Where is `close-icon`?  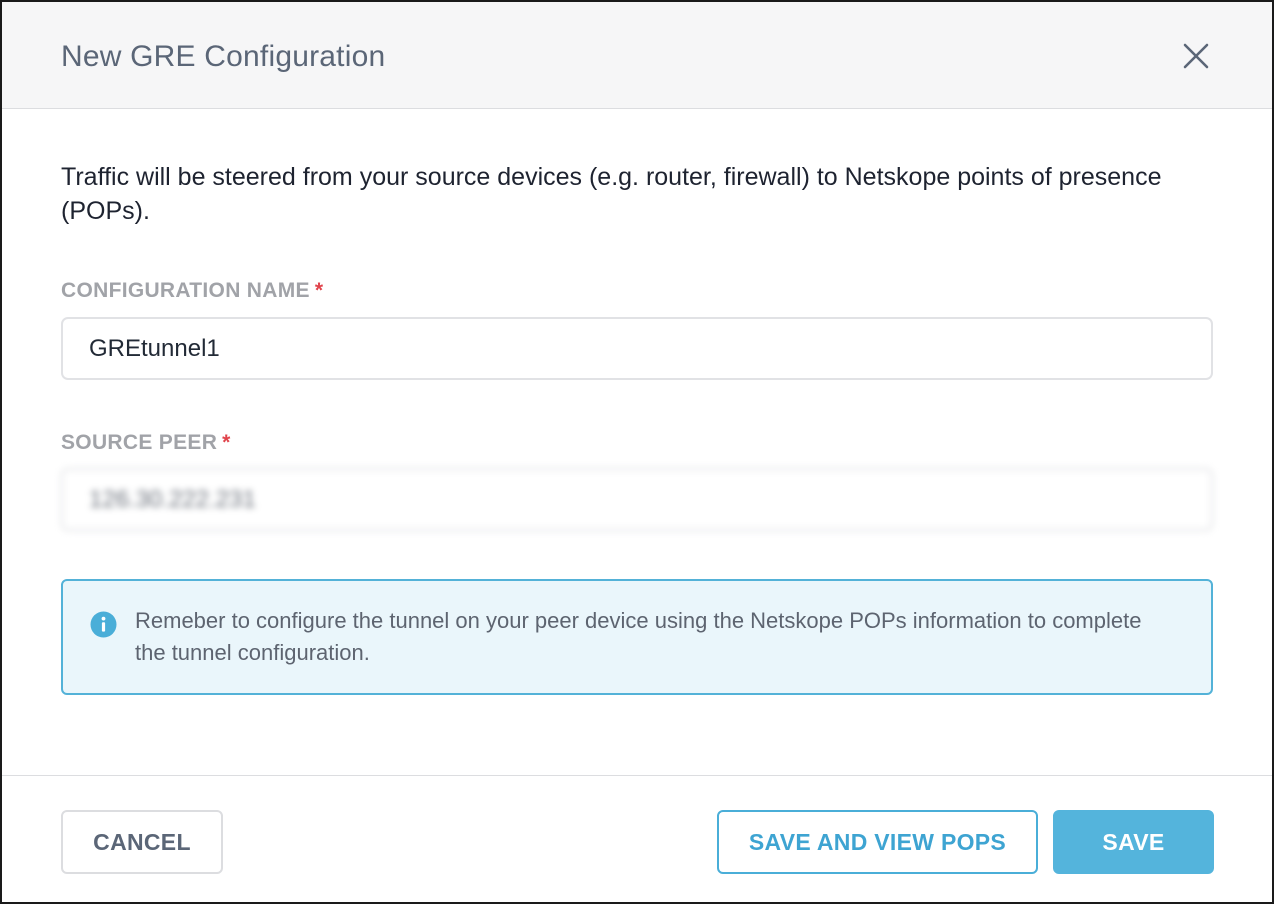
close-icon is located at coordinates (1196, 56).